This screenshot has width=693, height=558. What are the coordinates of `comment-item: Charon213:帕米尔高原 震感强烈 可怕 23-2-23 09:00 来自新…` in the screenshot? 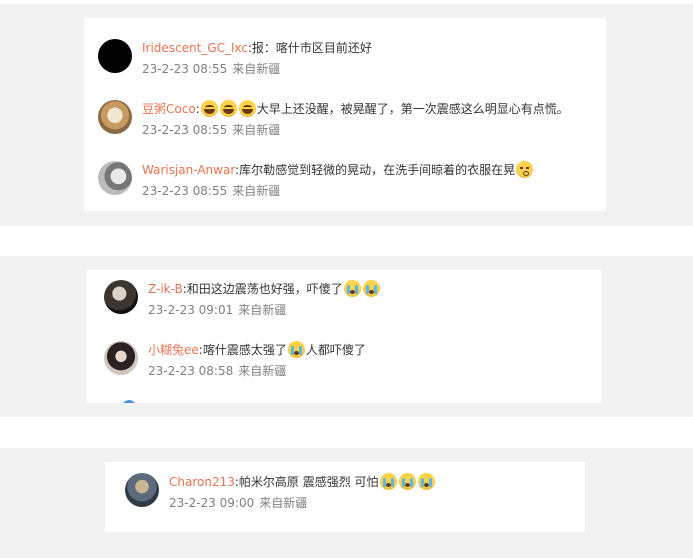 It's located at (355, 495).